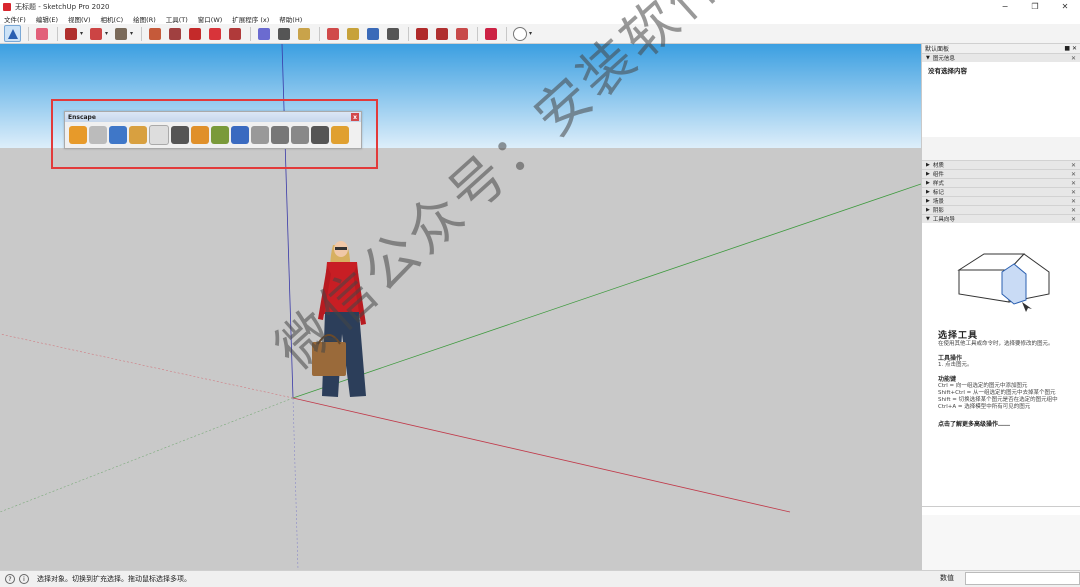 The width and height of the screenshot is (1080, 587). What do you see at coordinates (320, 135) in the screenshot?
I see `feedback-icon` at bounding box center [320, 135].